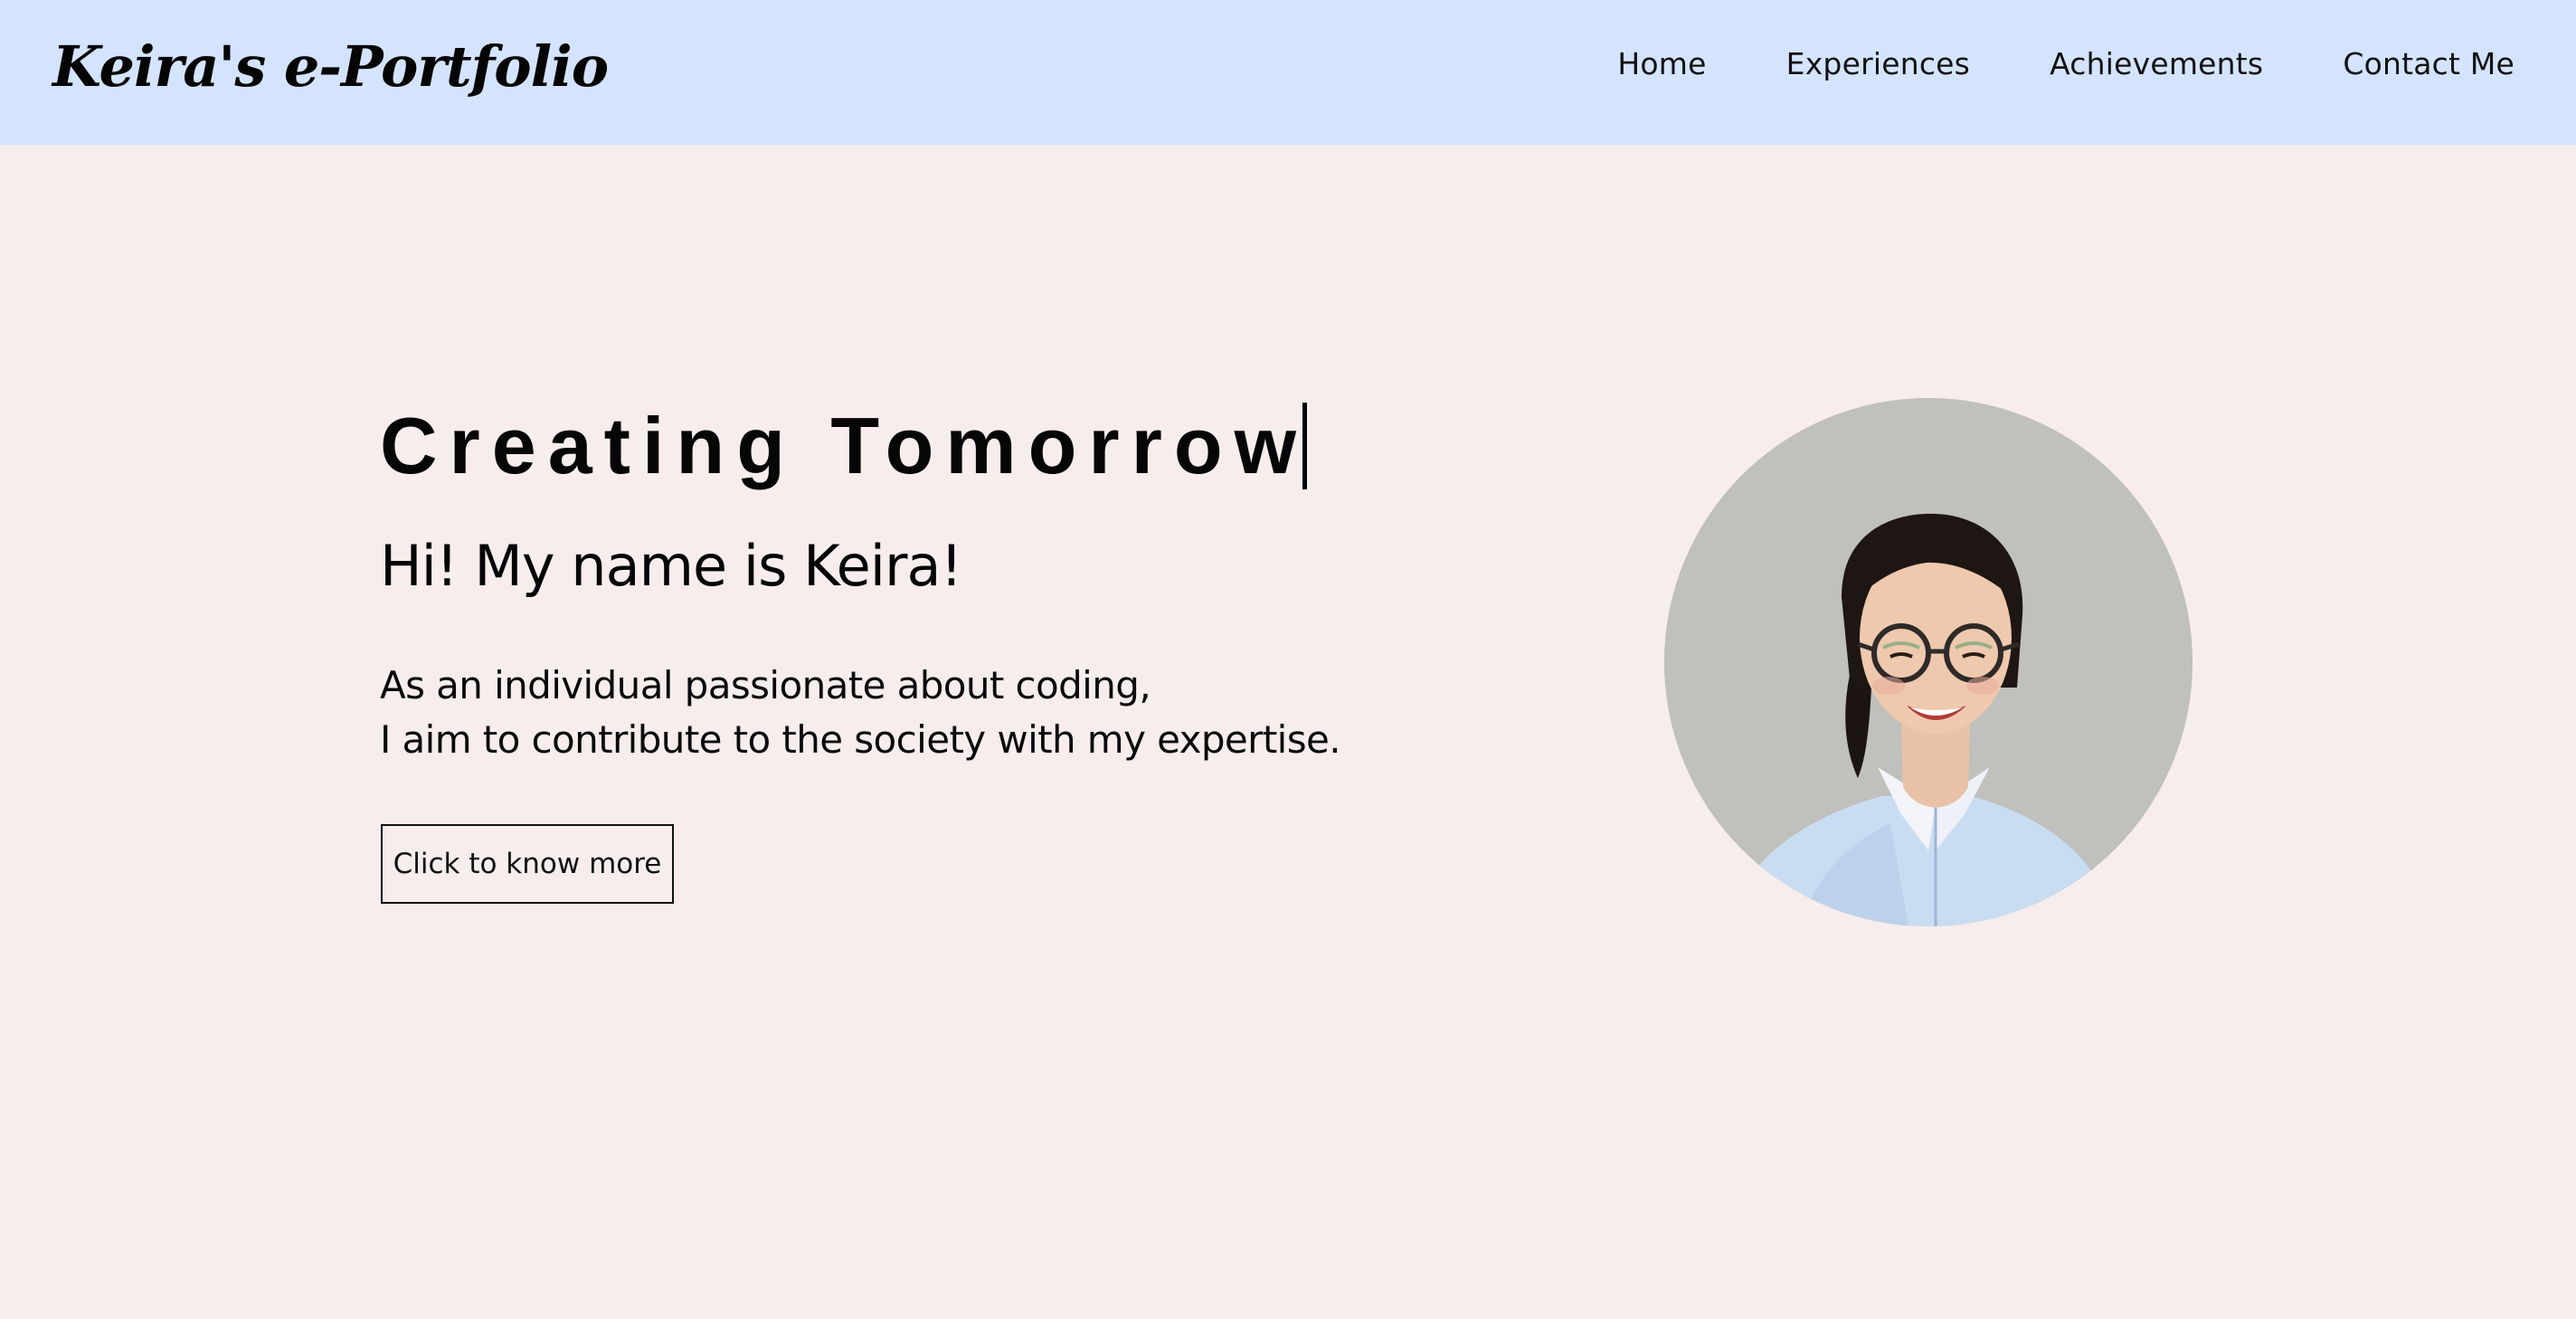  Describe the element at coordinates (2428, 63) in the screenshot. I see `nav-link-contact-me: Contact Me` at that location.